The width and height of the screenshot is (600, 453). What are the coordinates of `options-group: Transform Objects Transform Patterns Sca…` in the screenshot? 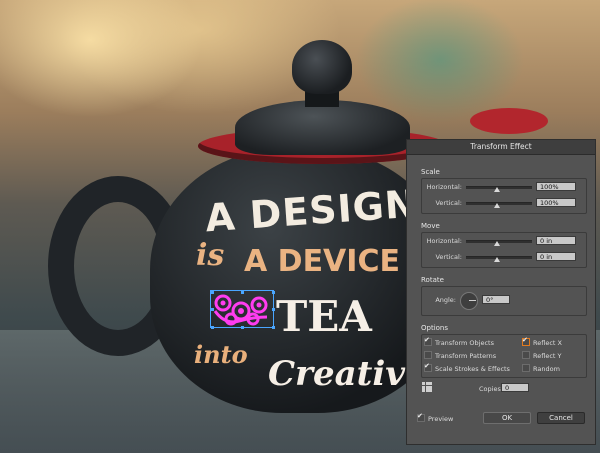 It's located at (504, 356).